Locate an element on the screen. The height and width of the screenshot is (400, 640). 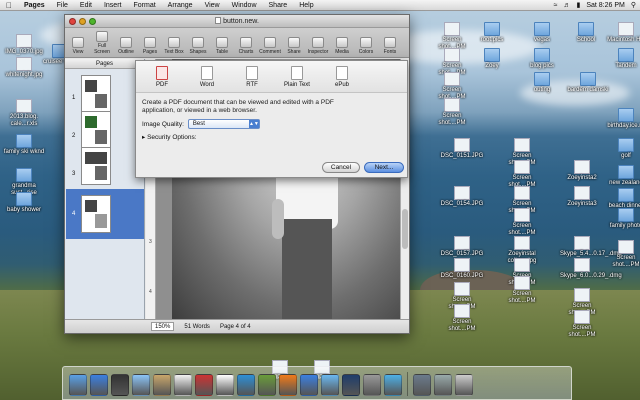
battery-icon: ▮ is located at coordinates (578, 5).